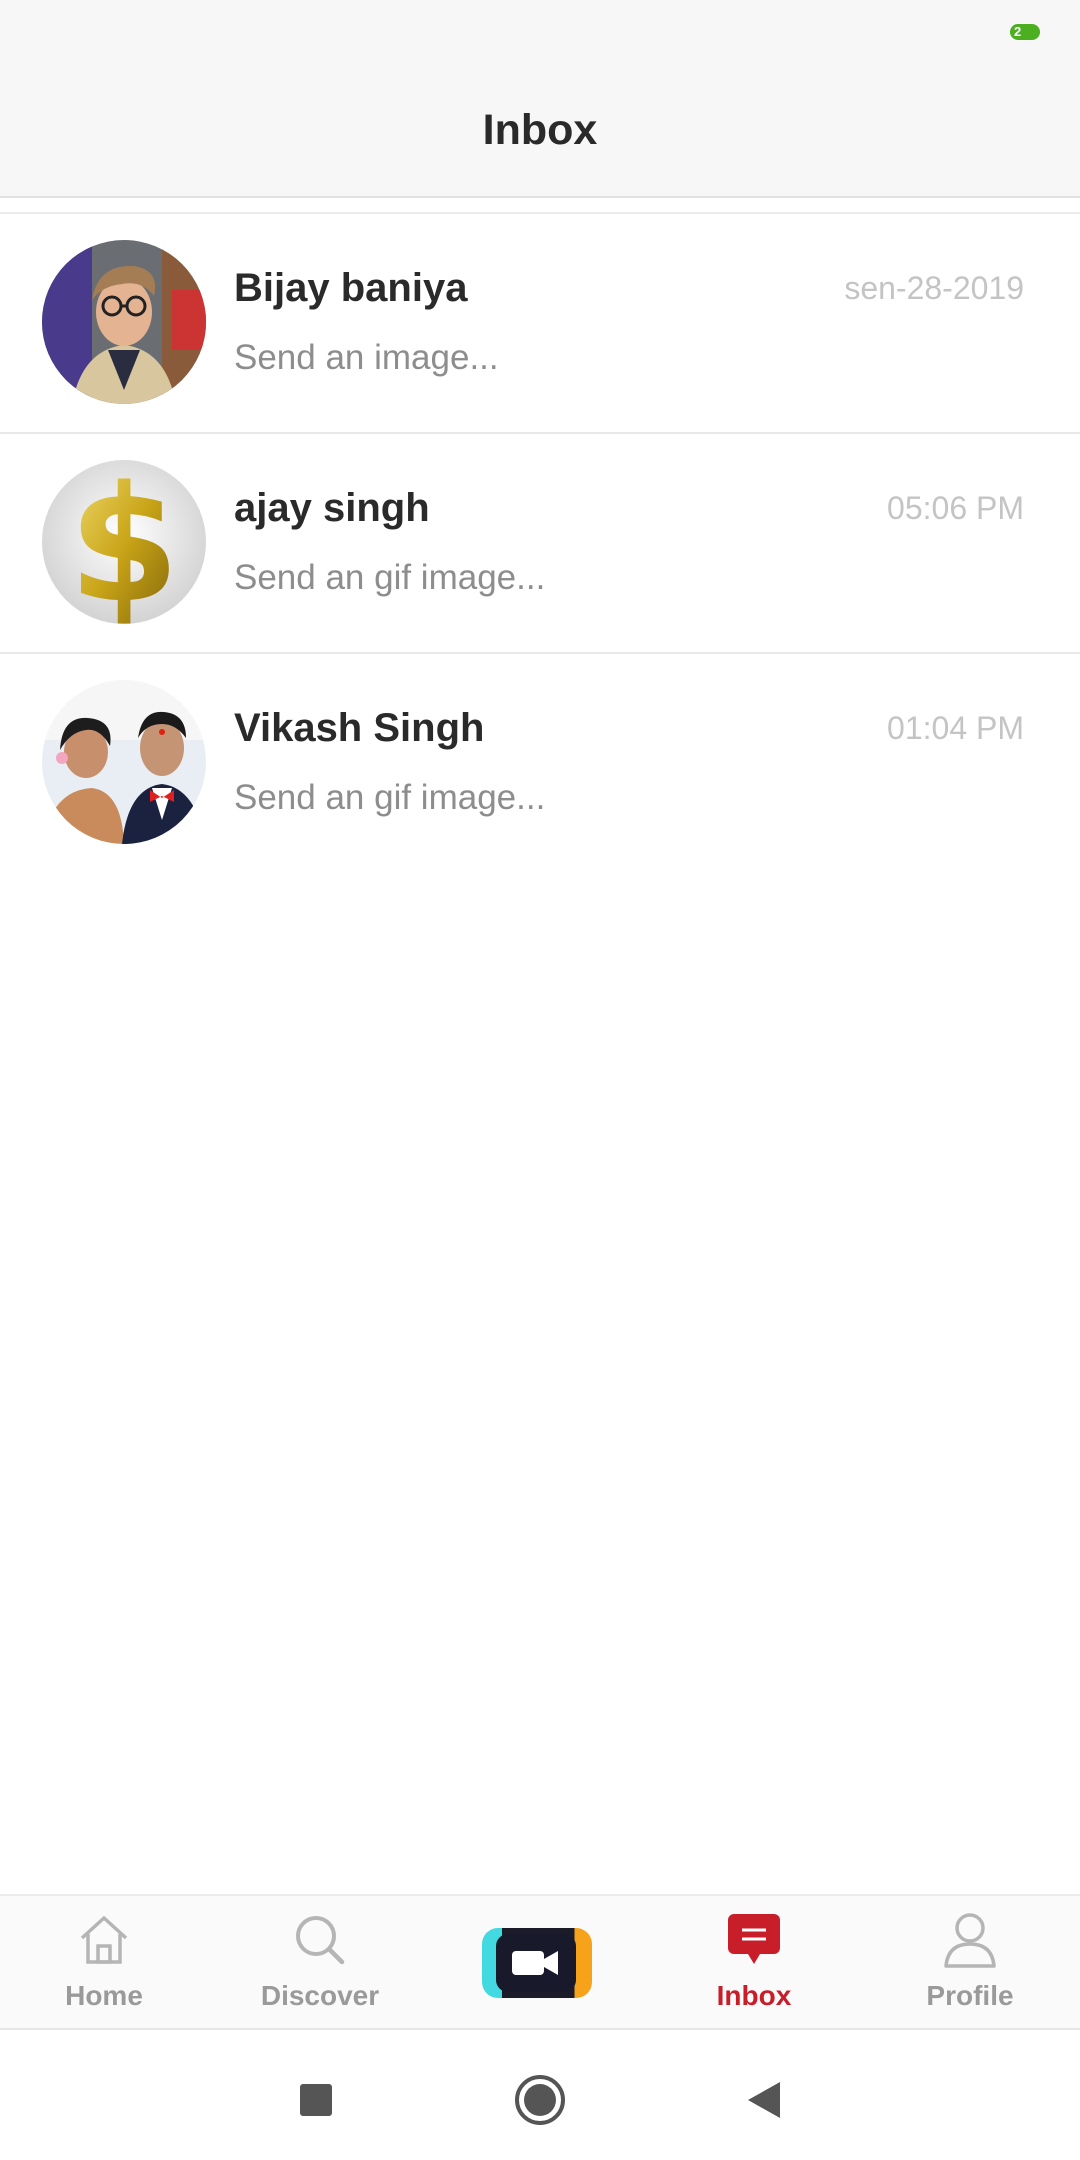 The image size is (1080, 2160). Describe the element at coordinates (970, 1995) in the screenshot. I see `nav-label: Profile` at that location.